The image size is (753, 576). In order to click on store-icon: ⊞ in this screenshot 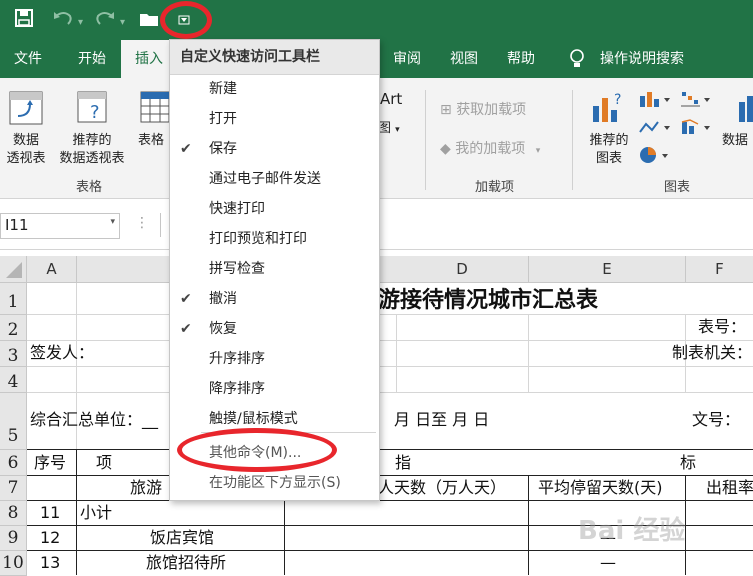, I will do `click(446, 110)`.